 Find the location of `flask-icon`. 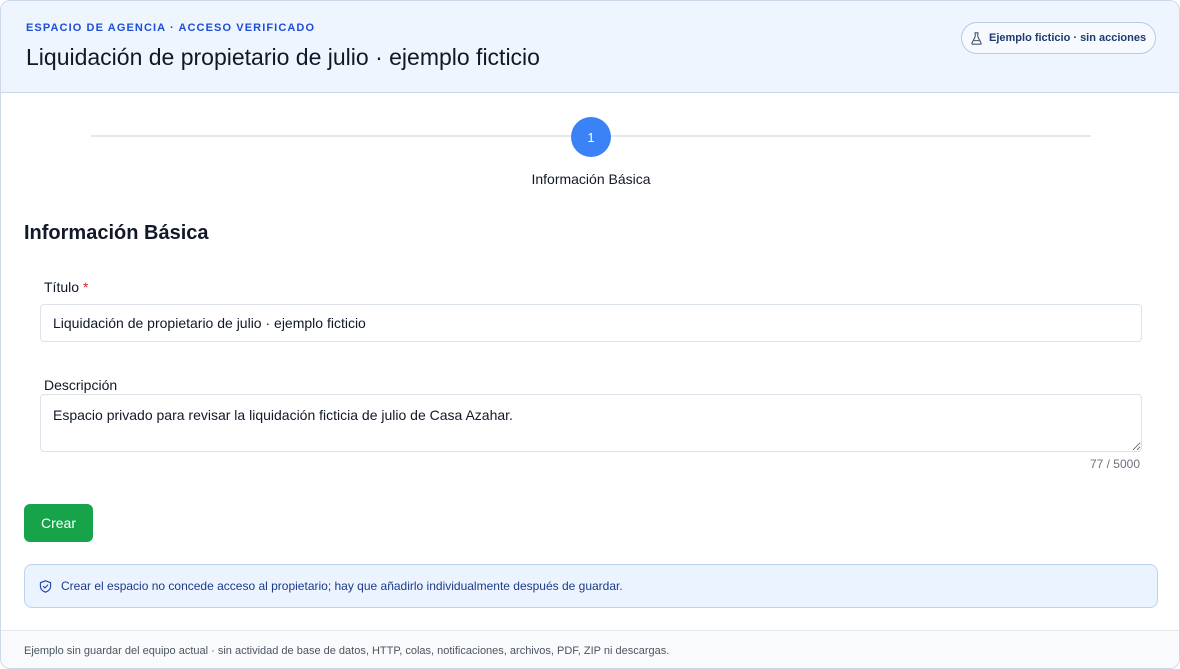

flask-icon is located at coordinates (976, 38).